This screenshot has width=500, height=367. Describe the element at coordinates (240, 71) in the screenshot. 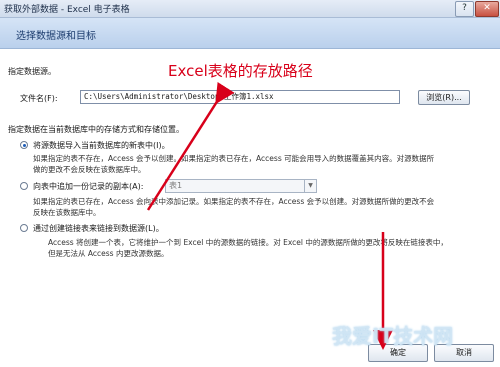

I see `annotation-label: Excel表格的存放路径` at that location.